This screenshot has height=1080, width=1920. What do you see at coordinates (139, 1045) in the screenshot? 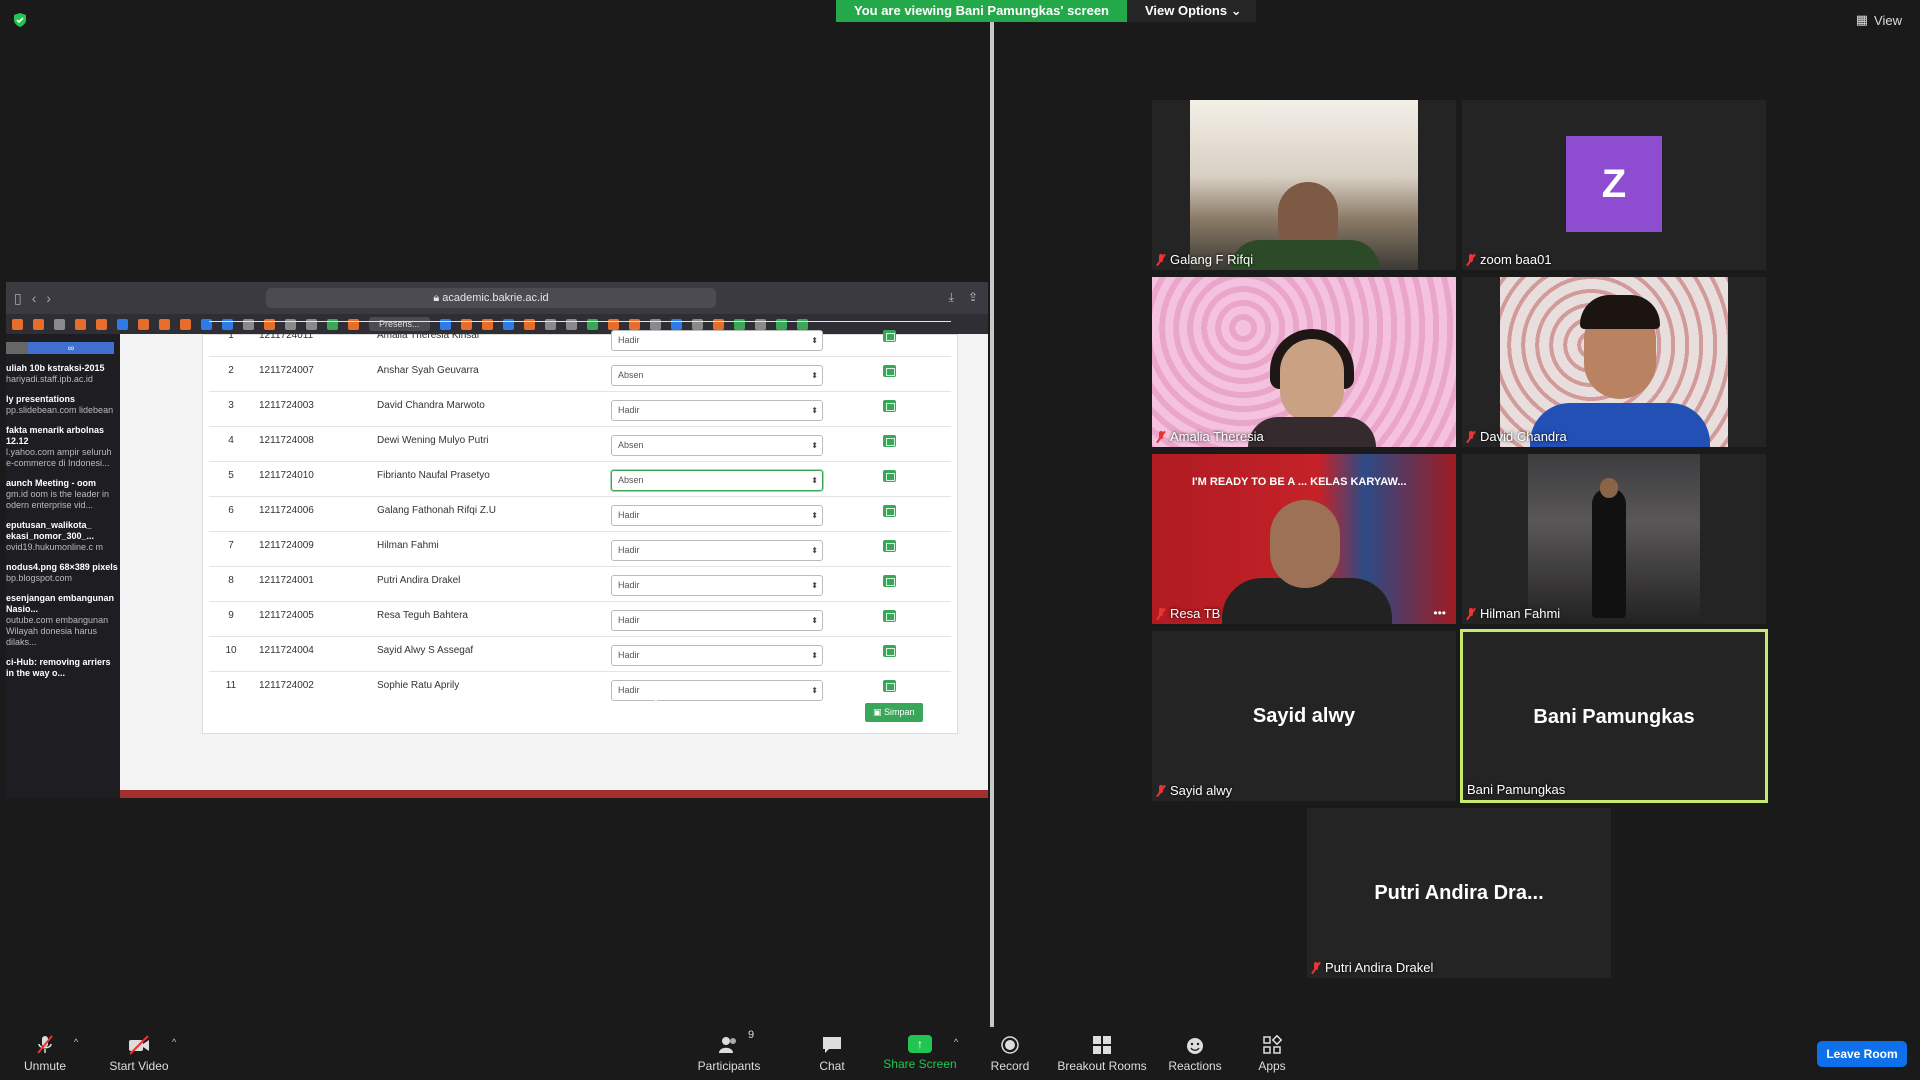
I see `video-off-icon` at bounding box center [139, 1045].